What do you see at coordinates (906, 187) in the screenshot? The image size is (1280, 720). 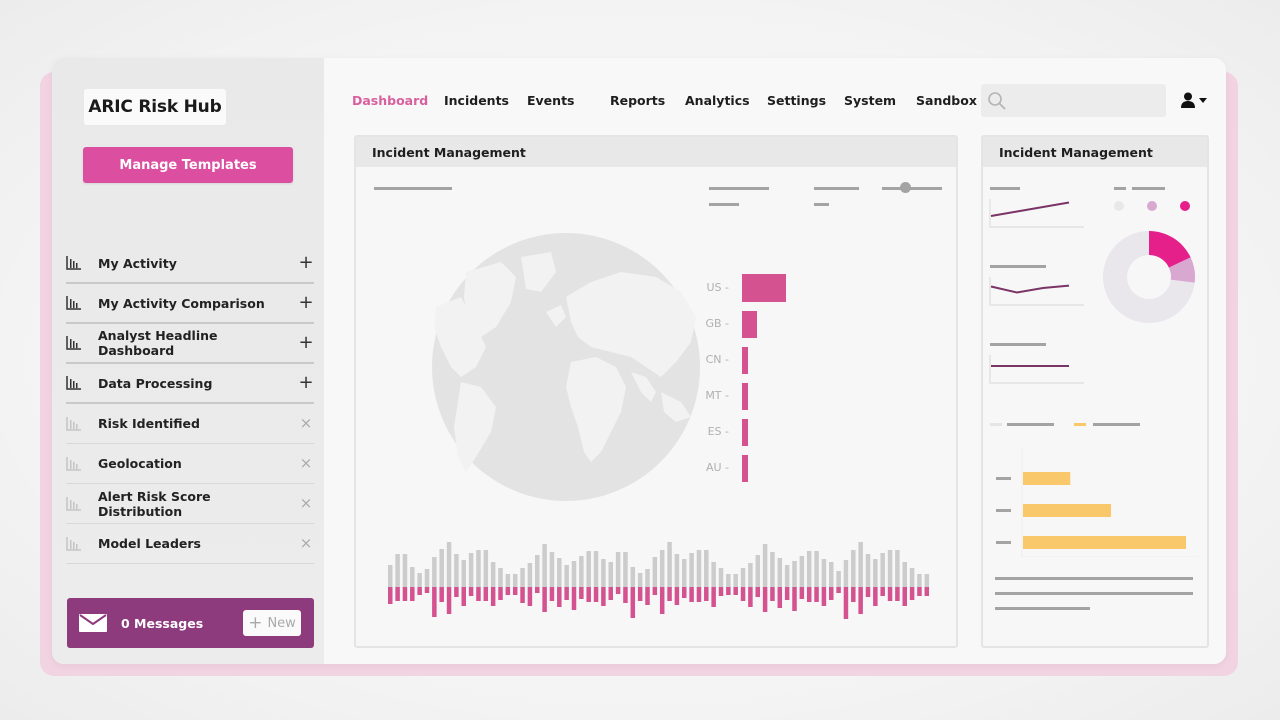 I see `slider-thumb` at bounding box center [906, 187].